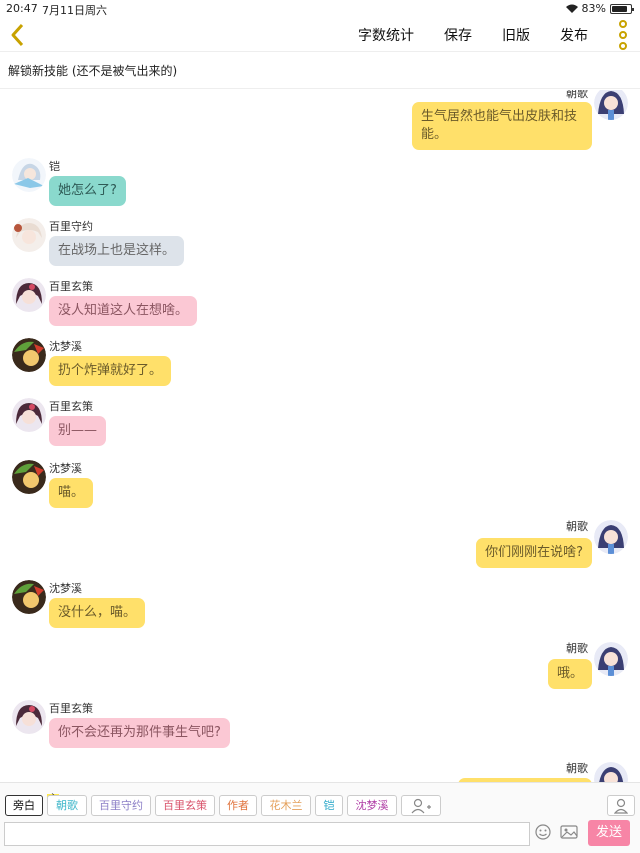 Image resolution: width=640 pixels, height=853 pixels. Describe the element at coordinates (71, 226) in the screenshot. I see `message-author: 百里守约` at that location.